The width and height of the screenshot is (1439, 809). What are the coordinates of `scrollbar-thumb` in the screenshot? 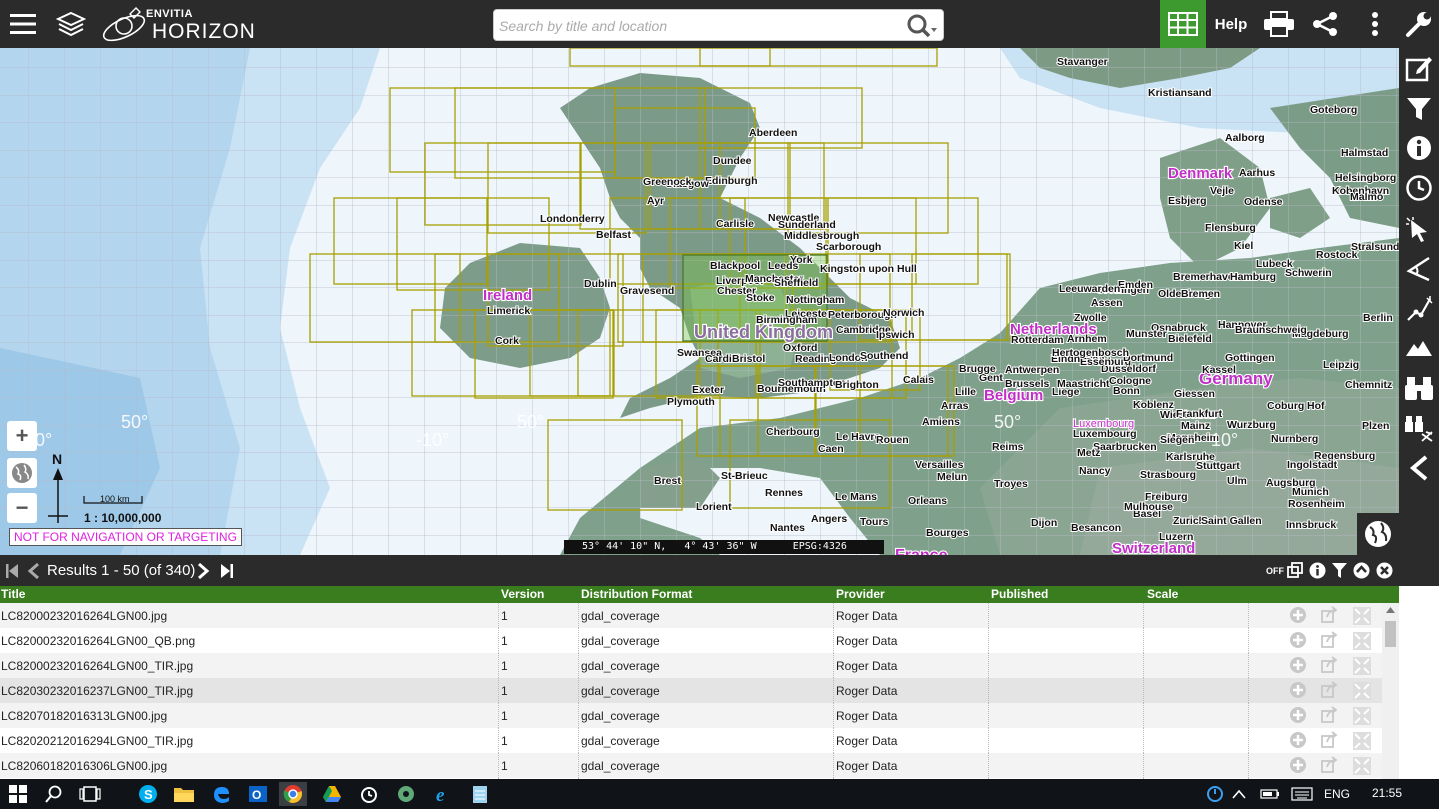 It's located at (1390, 634).